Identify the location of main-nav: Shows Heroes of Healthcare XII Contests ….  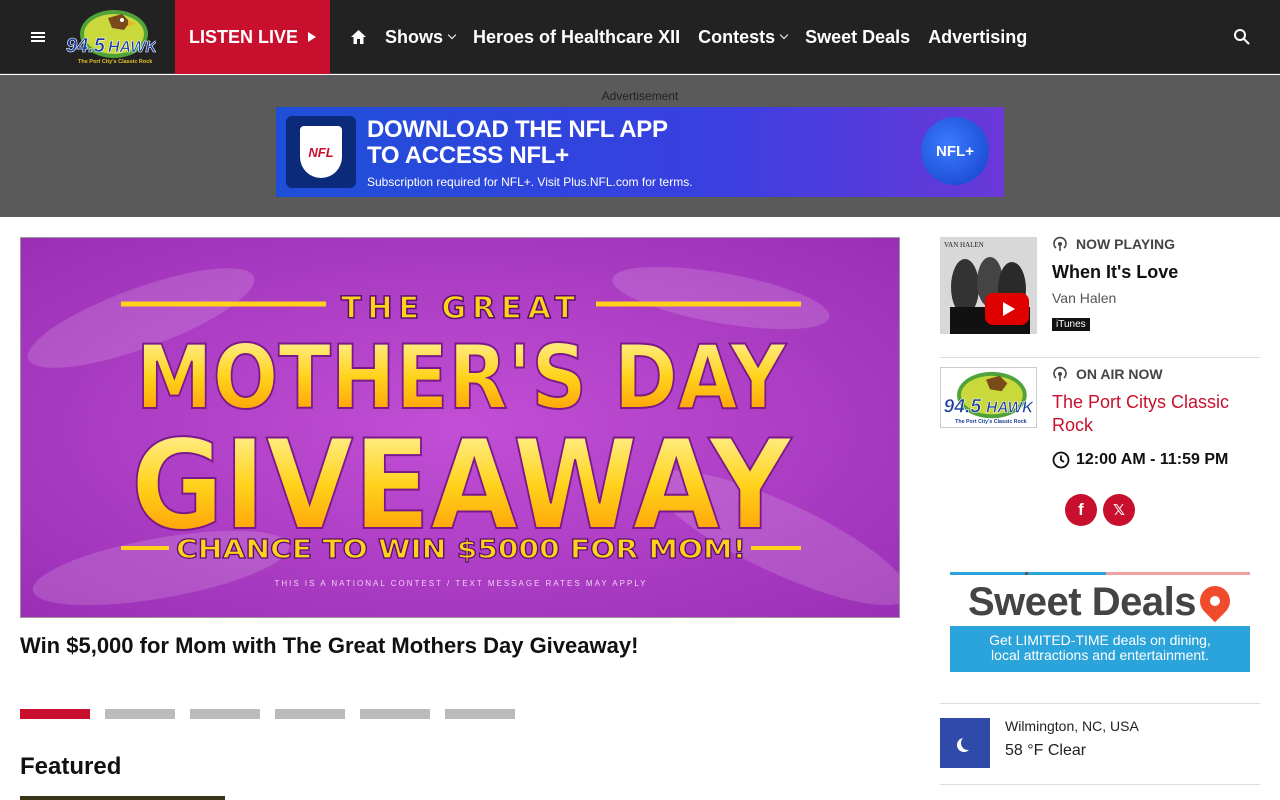
(697, 37).